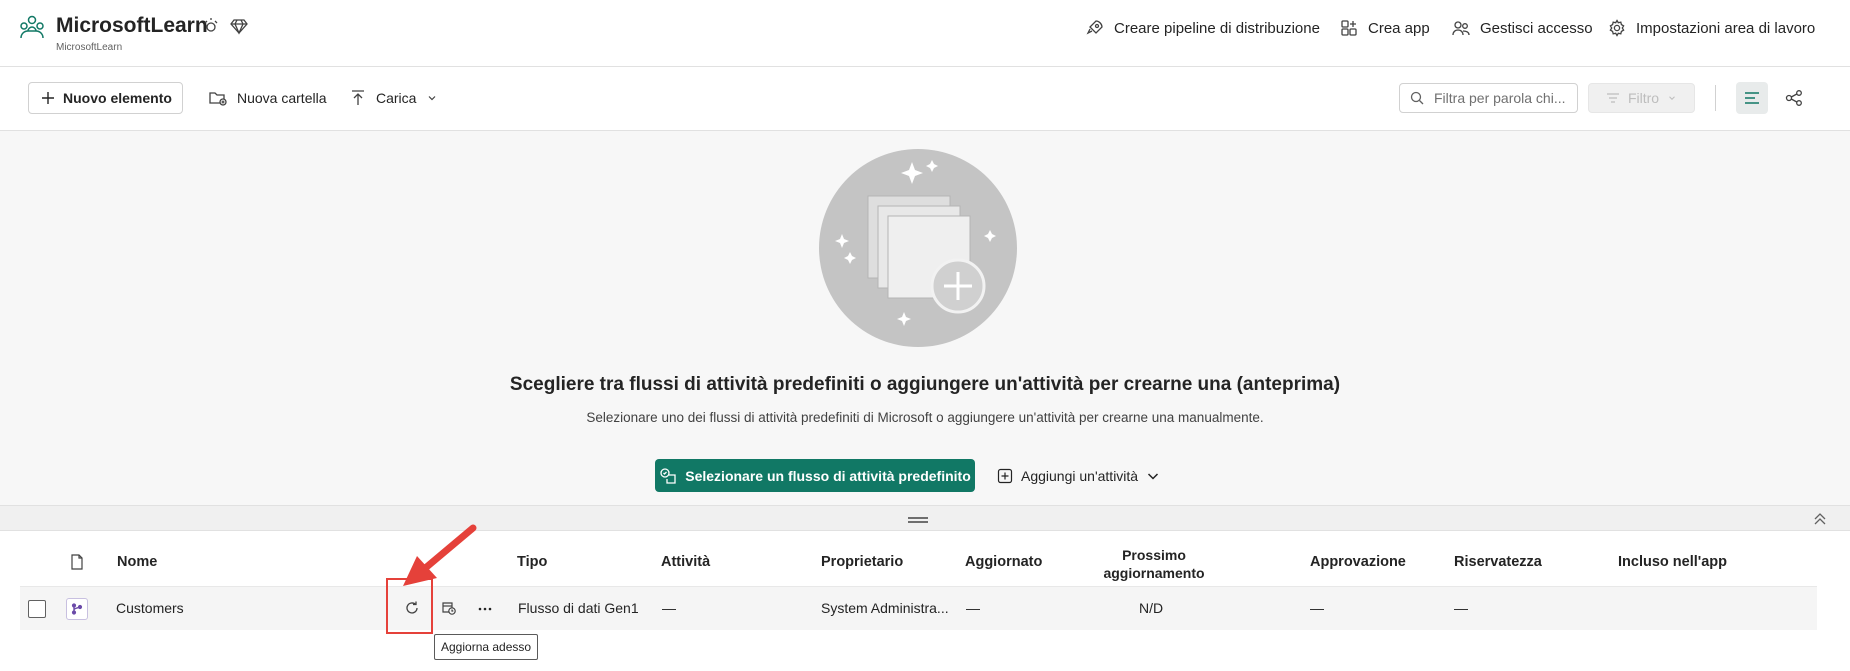 This screenshot has width=1850, height=671. I want to click on filter-button: Filtro, so click(1641, 98).